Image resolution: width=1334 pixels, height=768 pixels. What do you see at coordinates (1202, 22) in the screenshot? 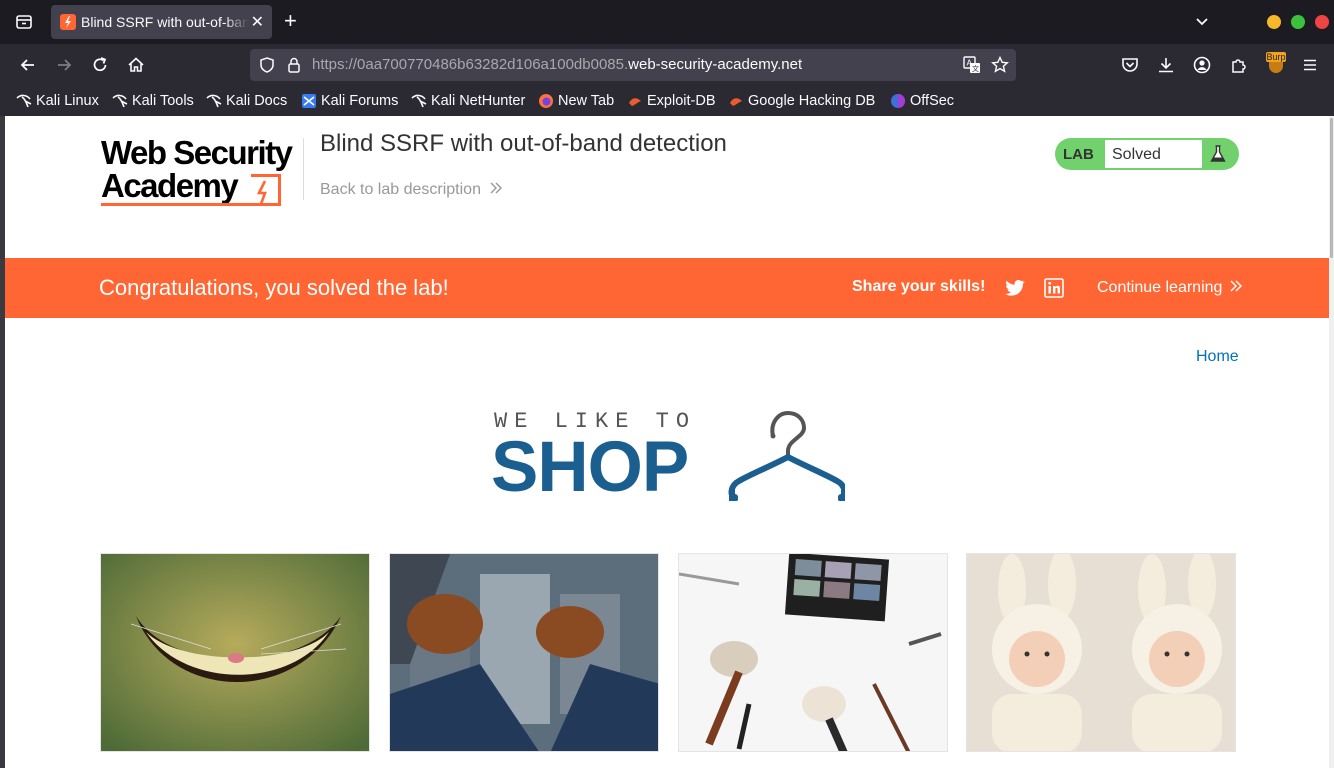
I see `chevron-down-icon` at bounding box center [1202, 22].